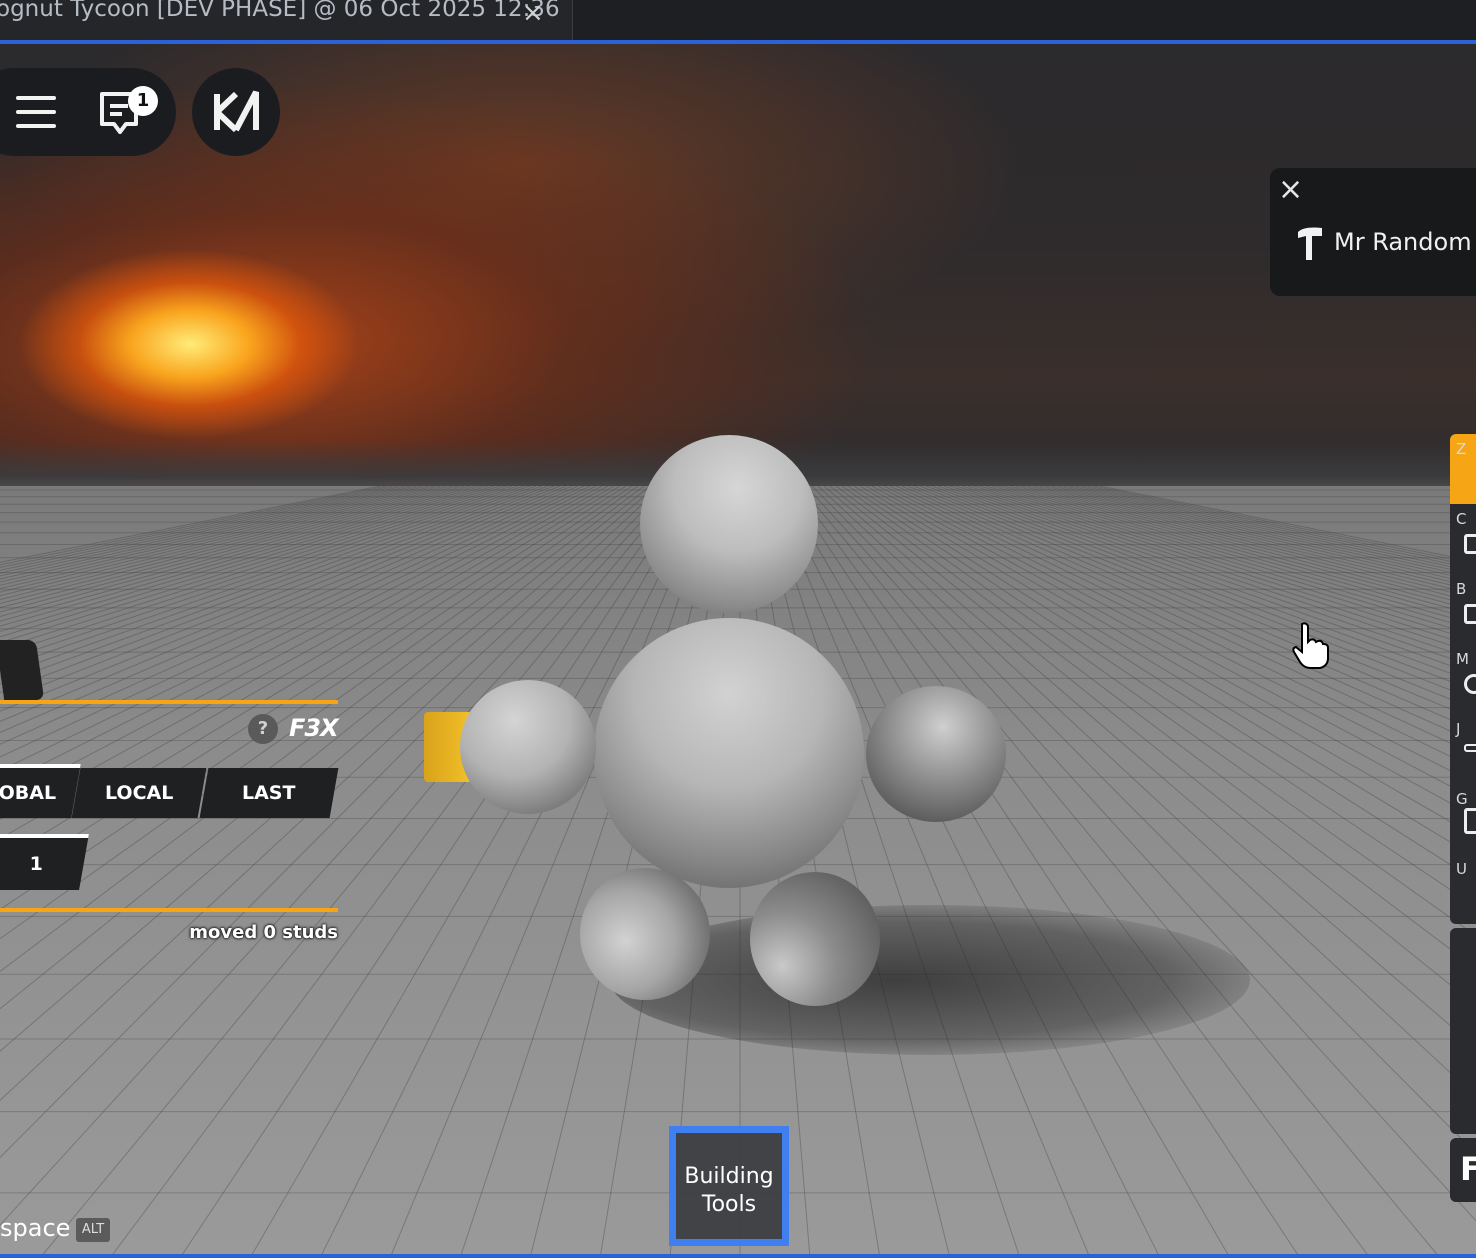 This screenshot has height=1258, width=1476. Describe the element at coordinates (936, 754) in the screenshot. I see `right-arm-sphere` at that location.